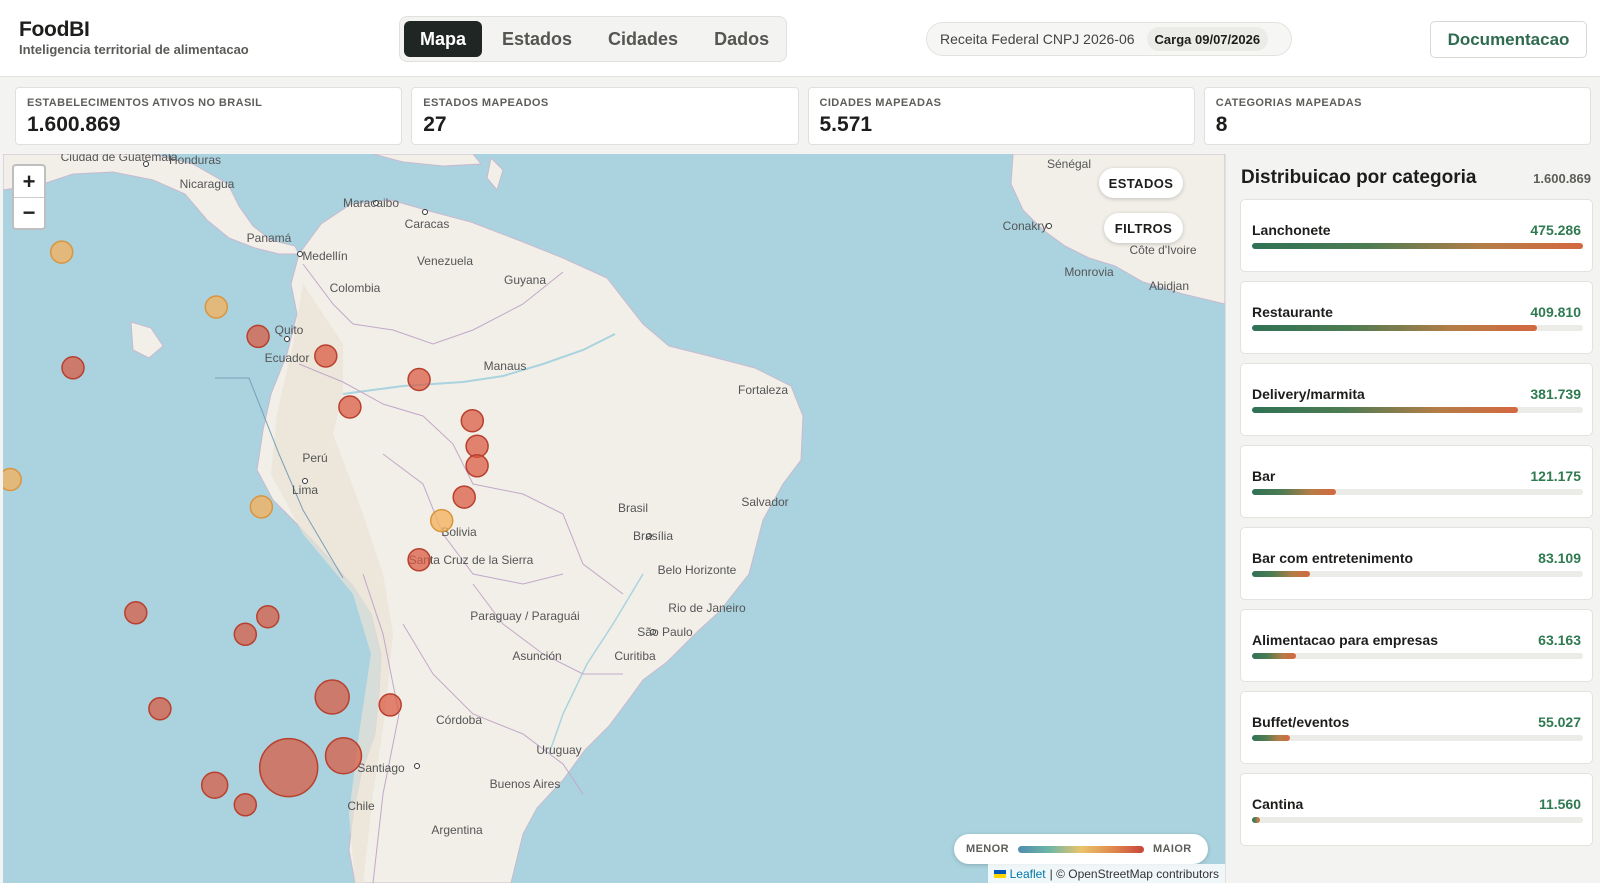 This screenshot has width=1600, height=883. Describe the element at coordinates (653, 536) in the screenshot. I see `map-label: Brasília` at that location.